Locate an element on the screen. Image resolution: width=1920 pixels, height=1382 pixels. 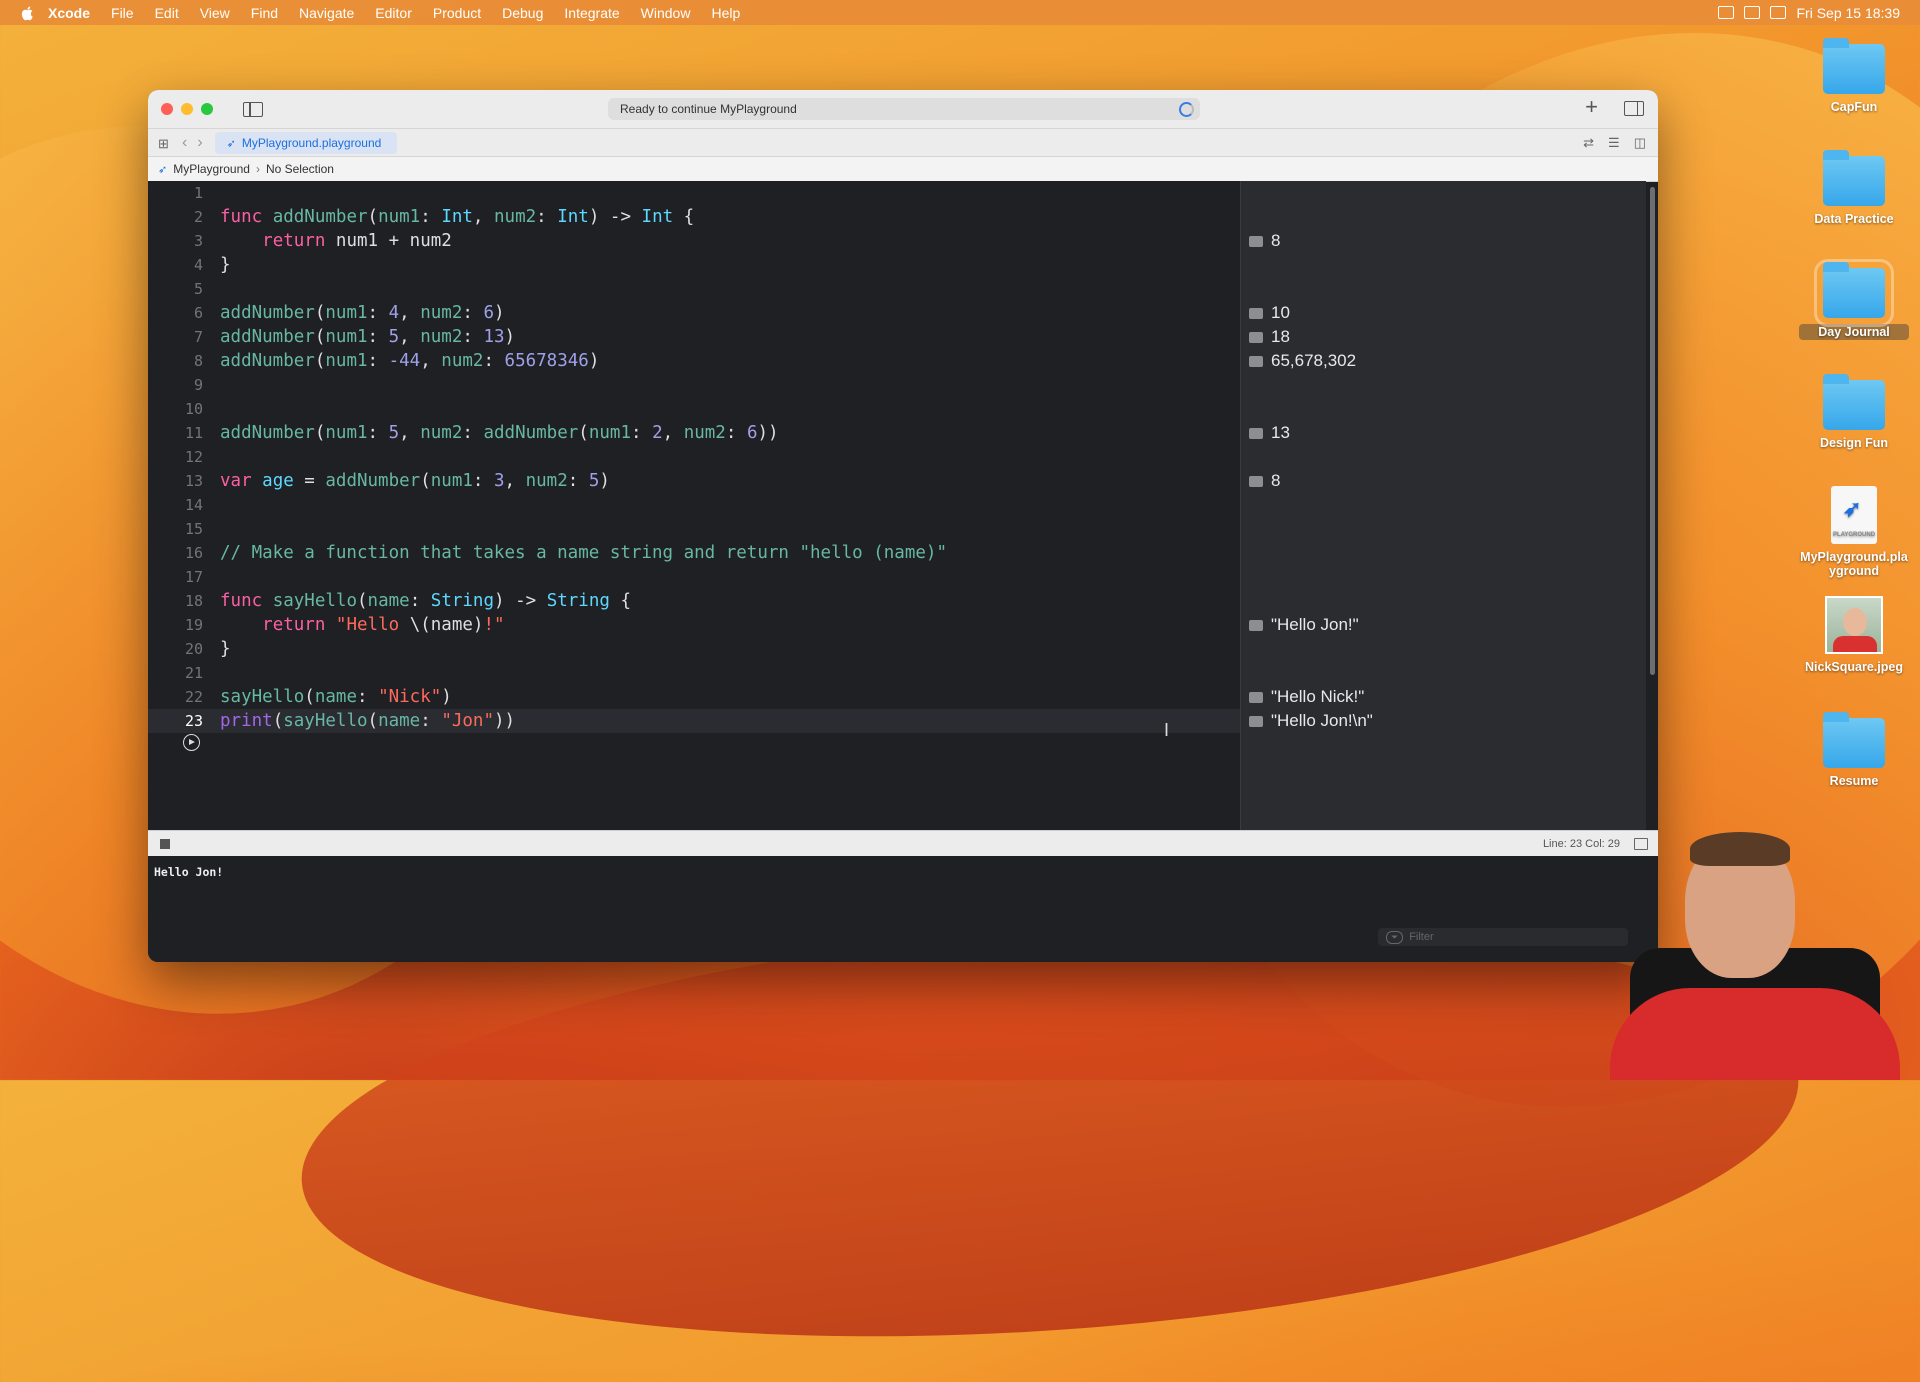
refresh-icon: ⇄ is located at coordinates (1588, 143).